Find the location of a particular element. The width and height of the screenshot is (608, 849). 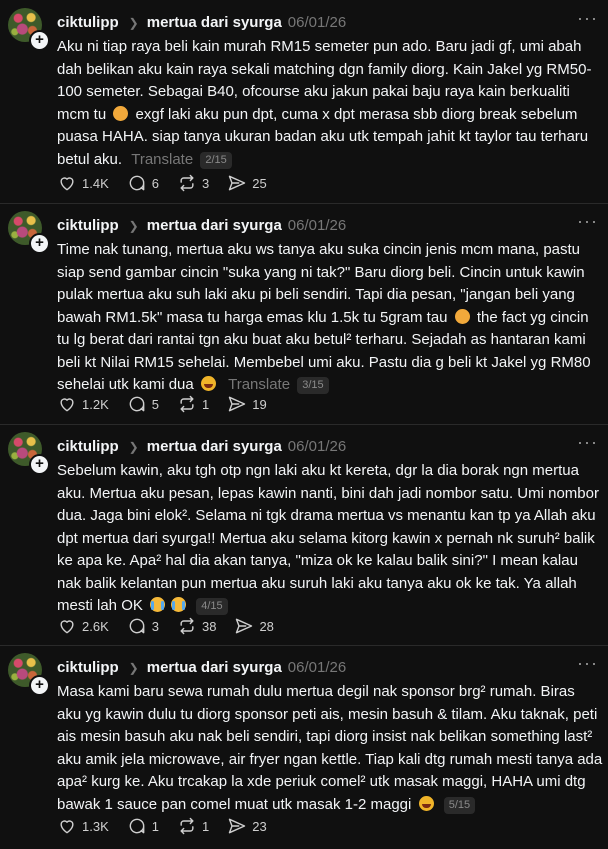

like-count: 1.3K is located at coordinates (95, 826).